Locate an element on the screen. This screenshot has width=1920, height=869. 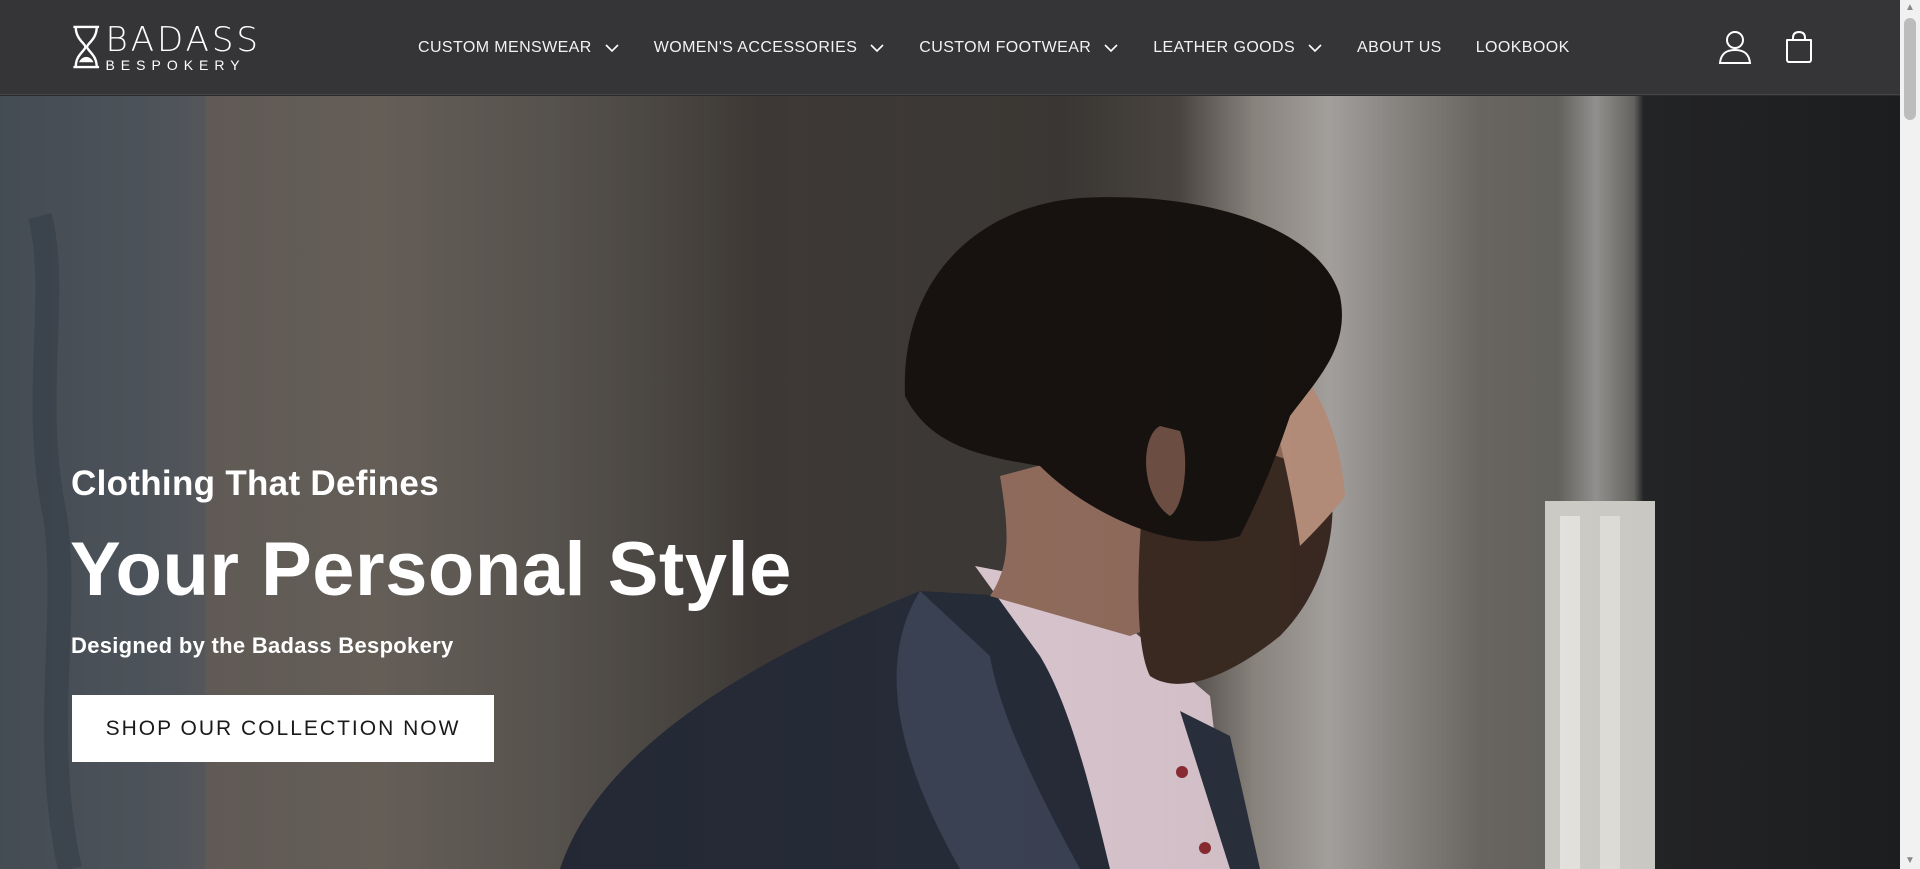
nav-item-custom-footwear: CUSTOM FOOTWEAR is located at coordinates (1019, 48).